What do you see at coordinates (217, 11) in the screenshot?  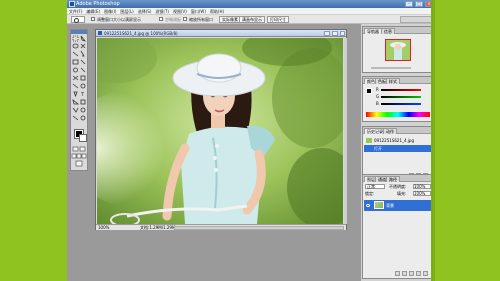 I see `menu-help: 帮助(H)` at bounding box center [217, 11].